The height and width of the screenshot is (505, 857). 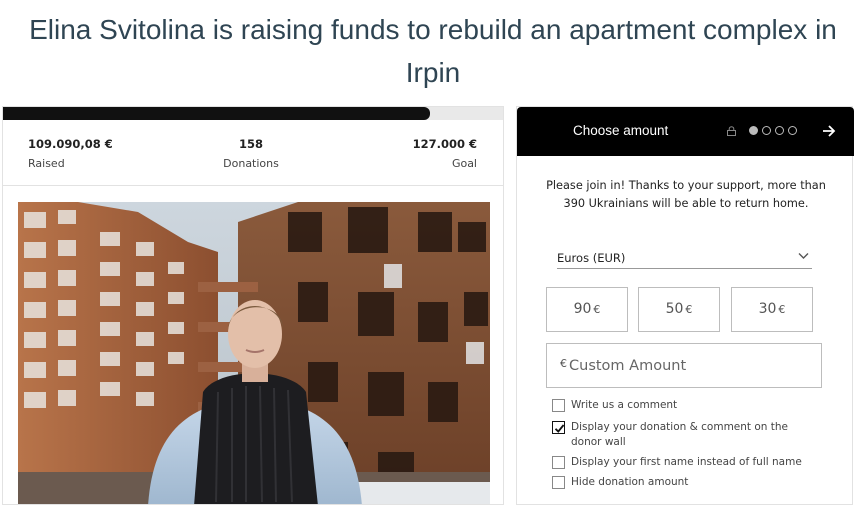 I want to click on custom-amount-input, so click(x=689, y=366).